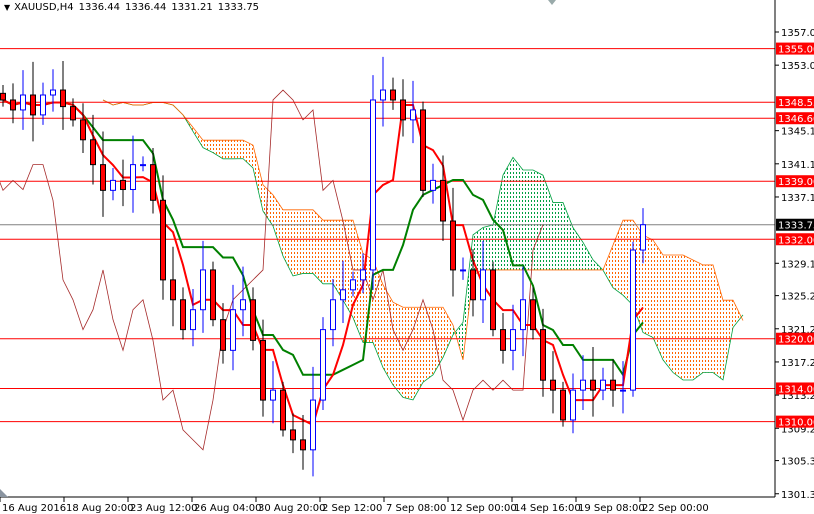  What do you see at coordinates (797, 462) in the screenshot?
I see `price-tick-label: 1305.30` at bounding box center [797, 462].